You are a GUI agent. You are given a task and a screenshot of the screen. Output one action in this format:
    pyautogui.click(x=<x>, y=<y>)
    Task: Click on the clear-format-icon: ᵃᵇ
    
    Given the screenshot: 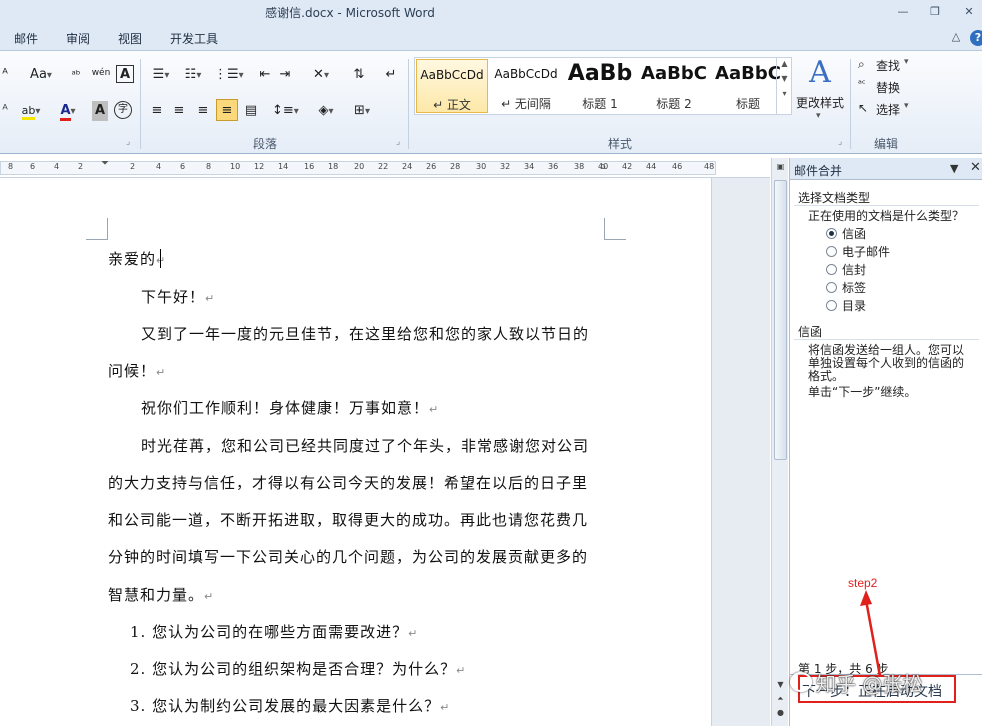 What is the action you would take?
    pyautogui.click(x=76, y=75)
    